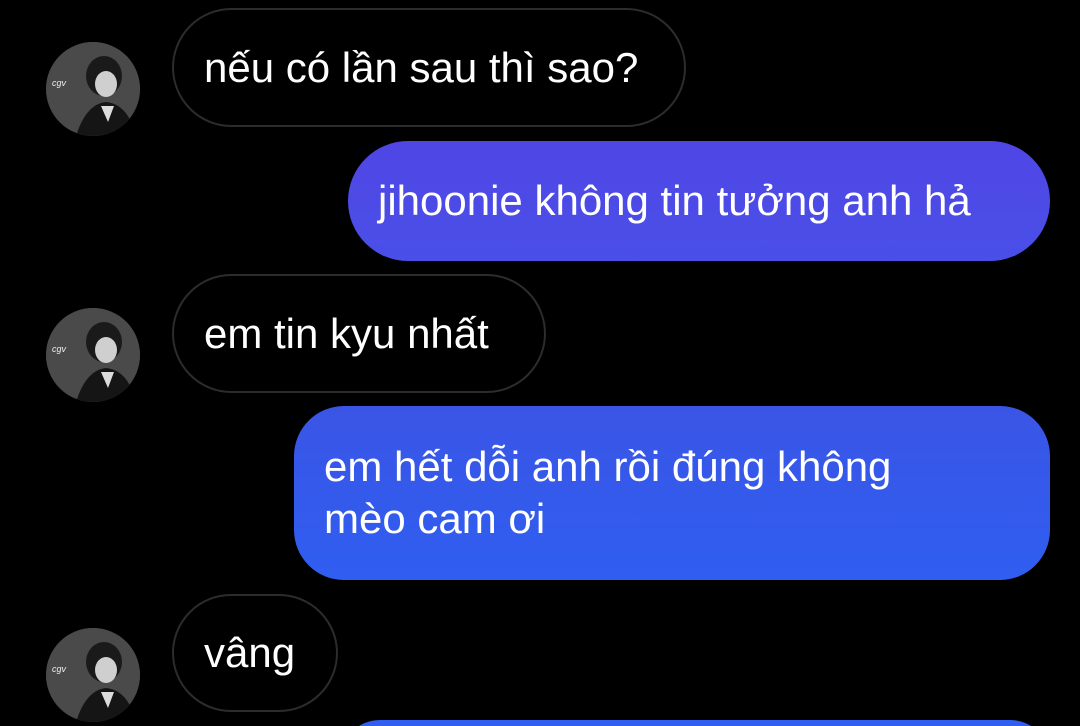 The image size is (1080, 726). What do you see at coordinates (695, 723) in the screenshot?
I see `outgoing-message-bubble-partial` at bounding box center [695, 723].